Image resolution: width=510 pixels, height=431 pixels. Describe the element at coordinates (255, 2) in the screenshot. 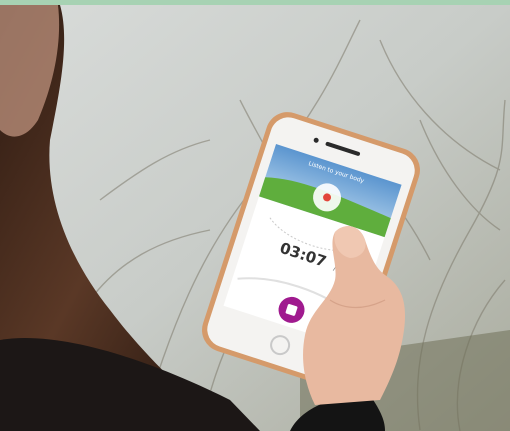

I see `top-accent-bar` at that location.